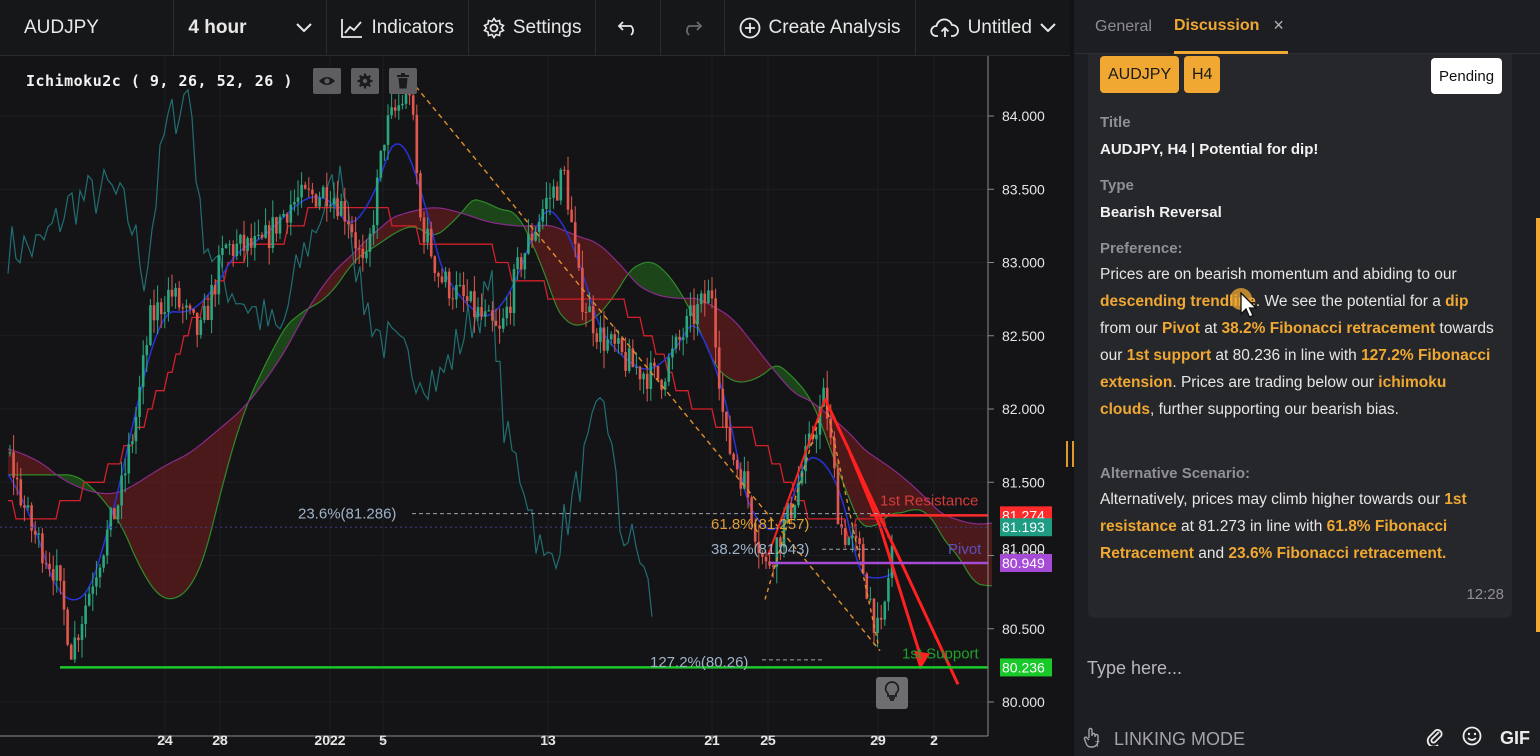 The height and width of the screenshot is (756, 1540). I want to click on tab-discussion: Discussion ×, so click(1231, 27).